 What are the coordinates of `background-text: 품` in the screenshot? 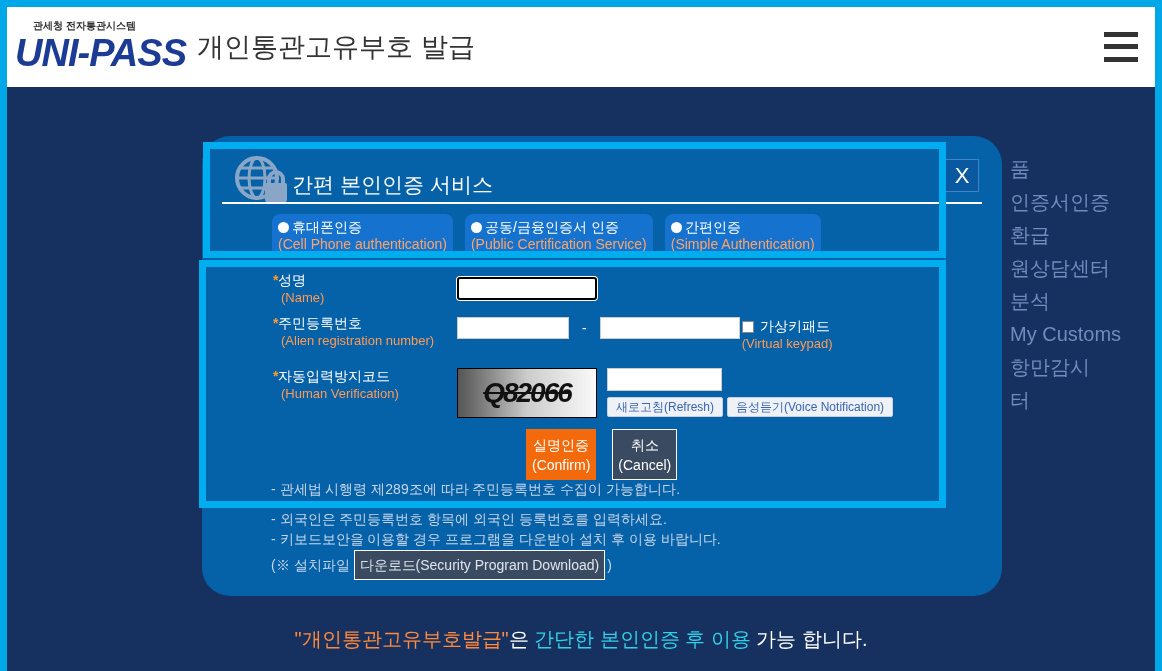 It's located at (1020, 169).